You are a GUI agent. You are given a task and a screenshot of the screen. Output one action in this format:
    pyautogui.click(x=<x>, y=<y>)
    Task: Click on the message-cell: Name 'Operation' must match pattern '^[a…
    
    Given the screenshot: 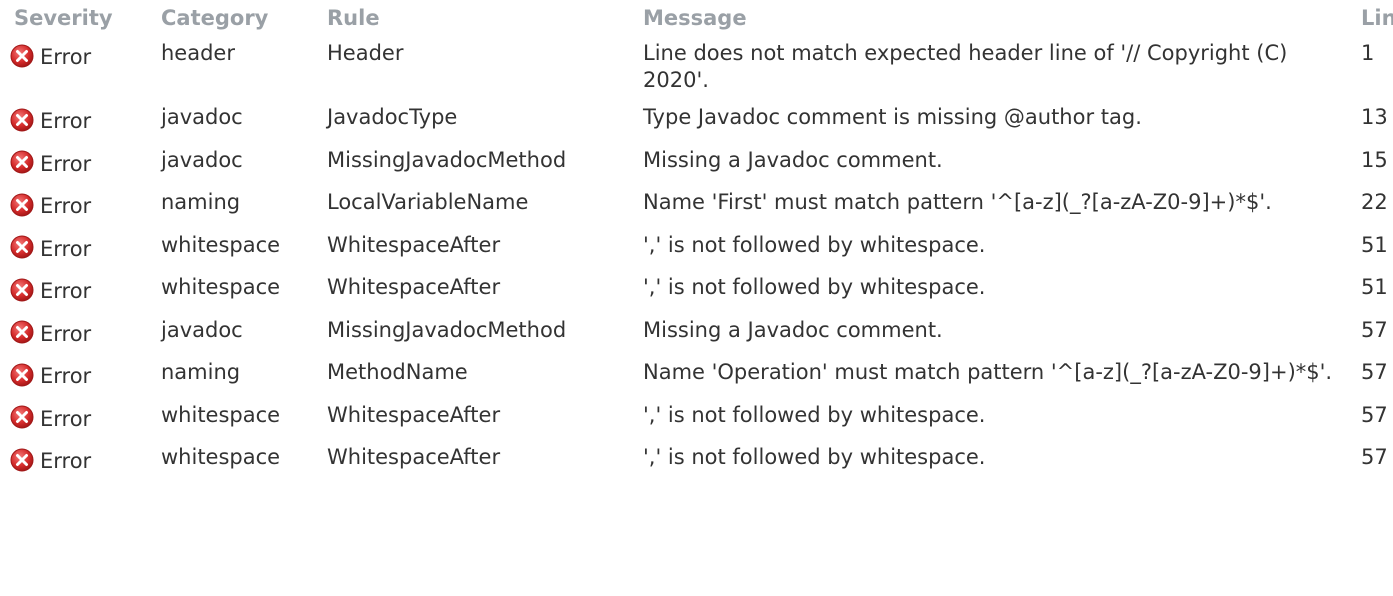 What is the action you would take?
    pyautogui.click(x=988, y=372)
    